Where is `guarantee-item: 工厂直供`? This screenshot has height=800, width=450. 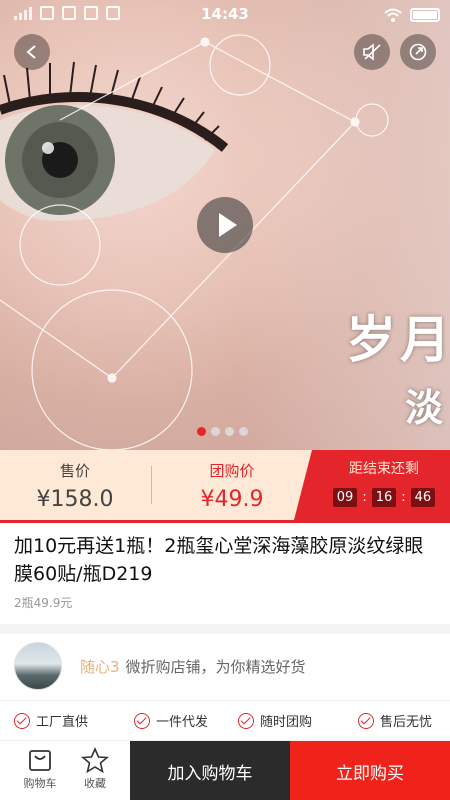
guarantee-item: 工厂直供 is located at coordinates (51, 720).